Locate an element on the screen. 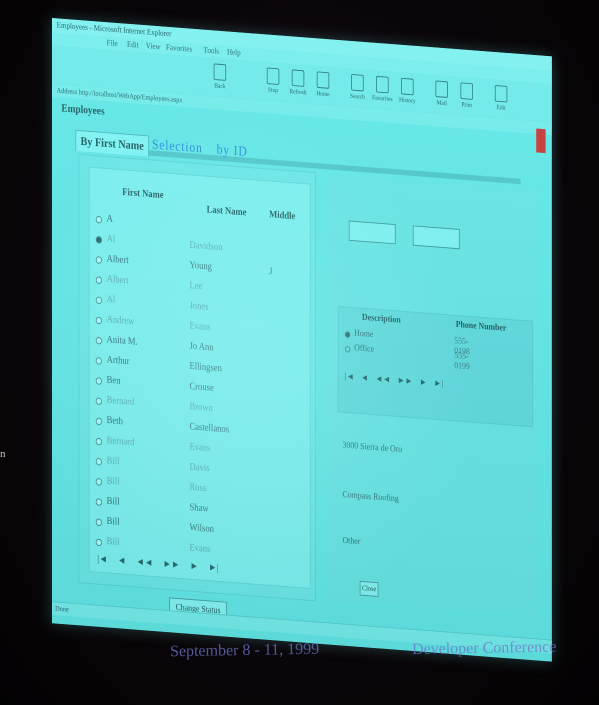  toolbar-print-label: Print is located at coordinates (467, 104).